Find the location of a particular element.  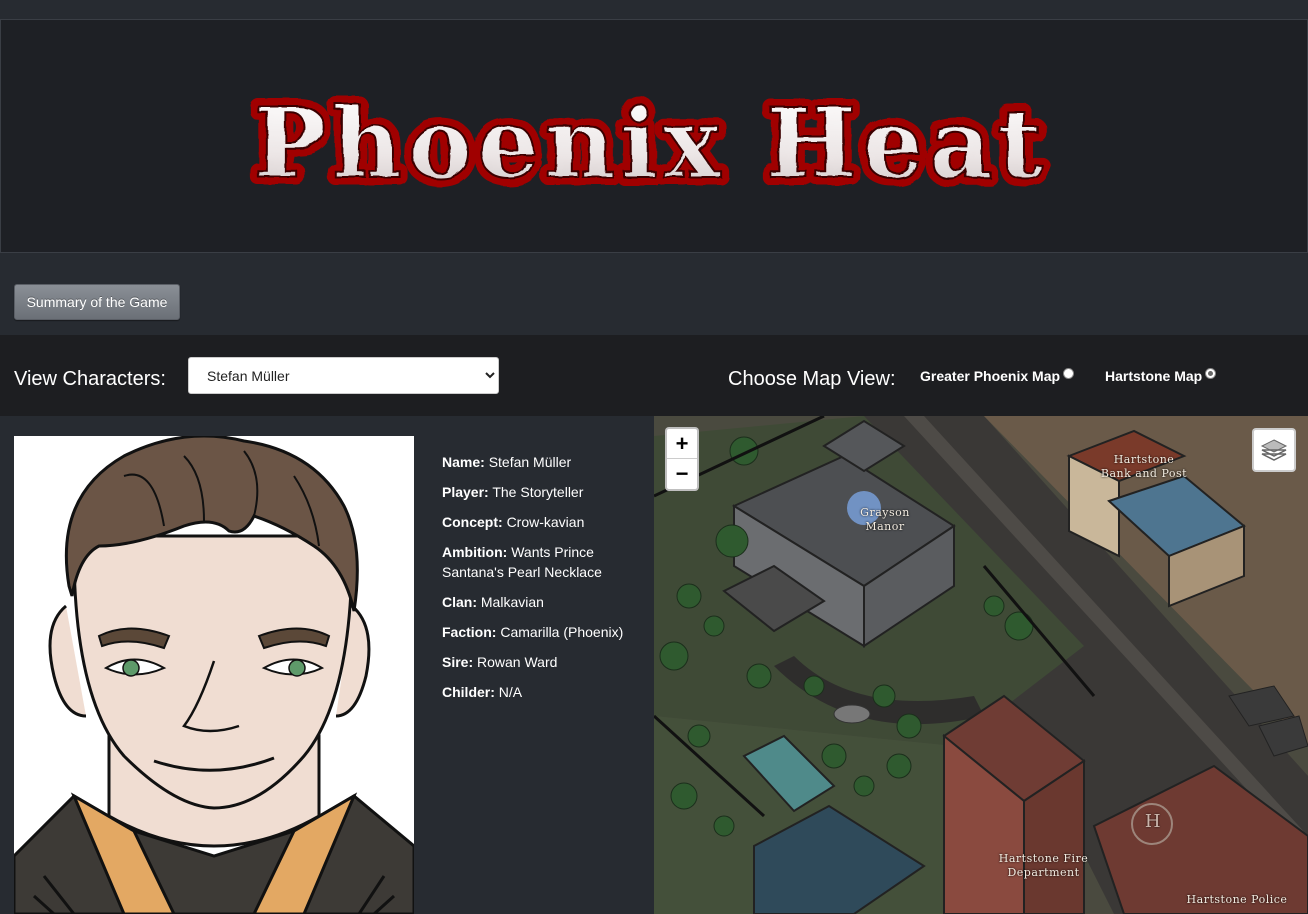

phoenix-heat-logo: Phoenix Heat Phoenix Heat is located at coordinates (648, 143).